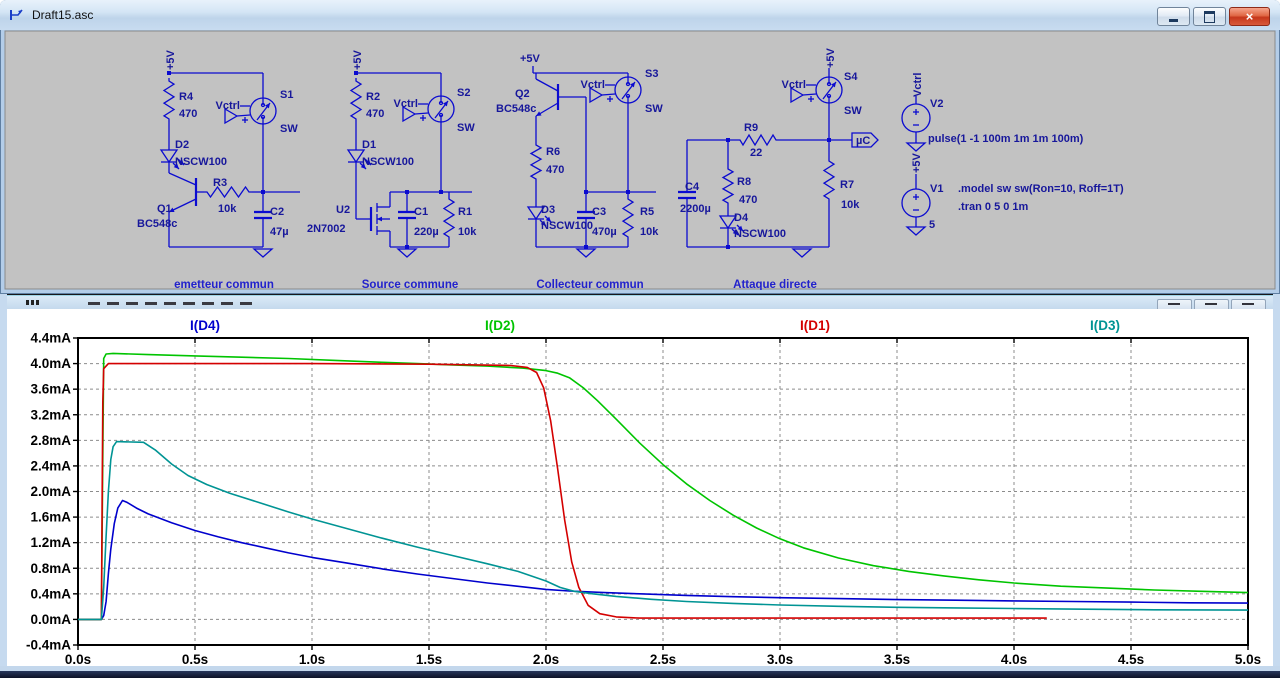  What do you see at coordinates (604, 232) in the screenshot?
I see `schematic-label: 470µ` at bounding box center [604, 232].